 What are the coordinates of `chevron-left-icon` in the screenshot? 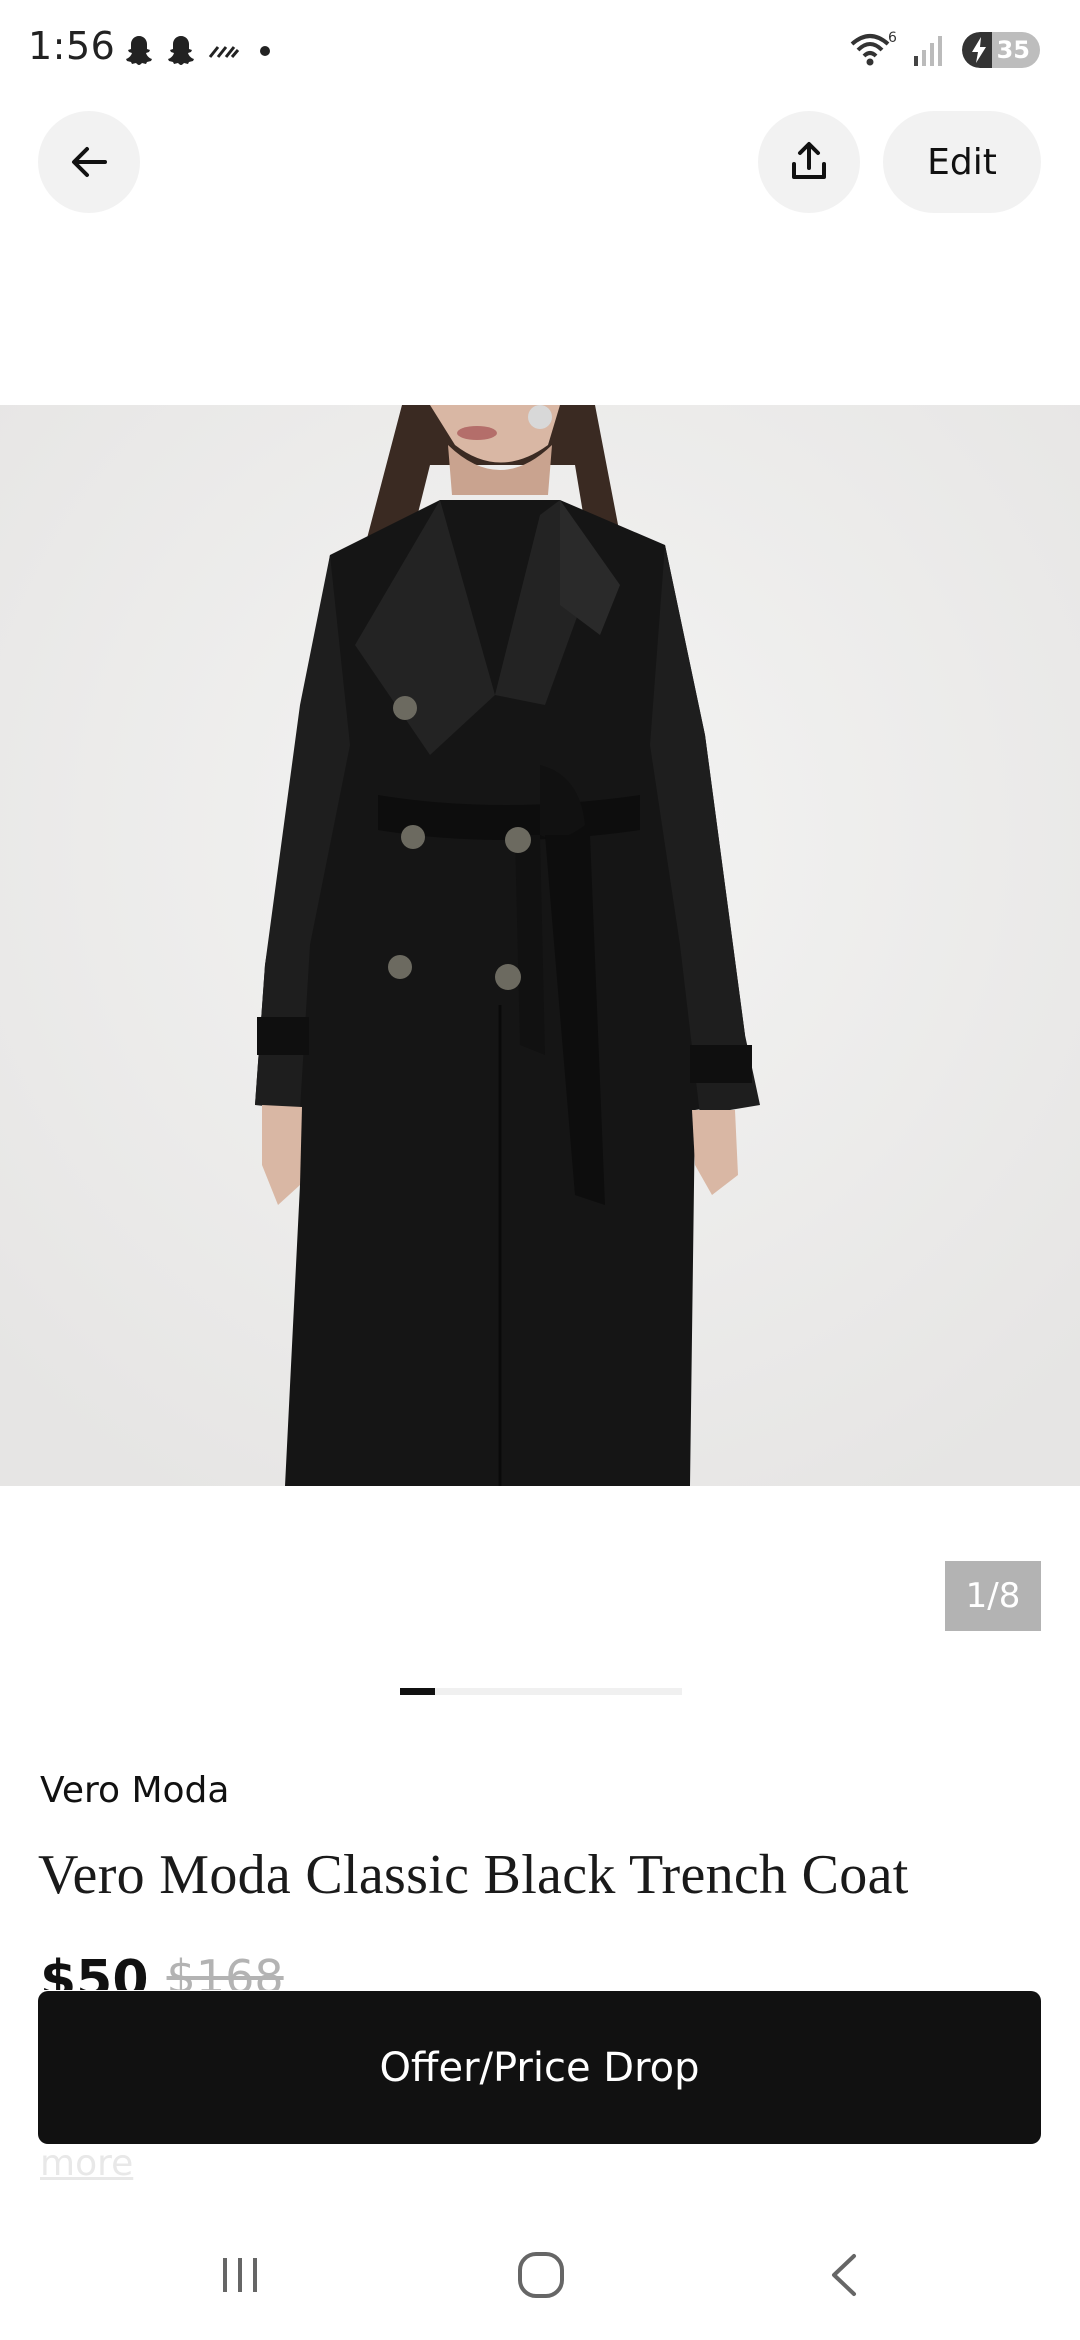 It's located at (844, 2275).